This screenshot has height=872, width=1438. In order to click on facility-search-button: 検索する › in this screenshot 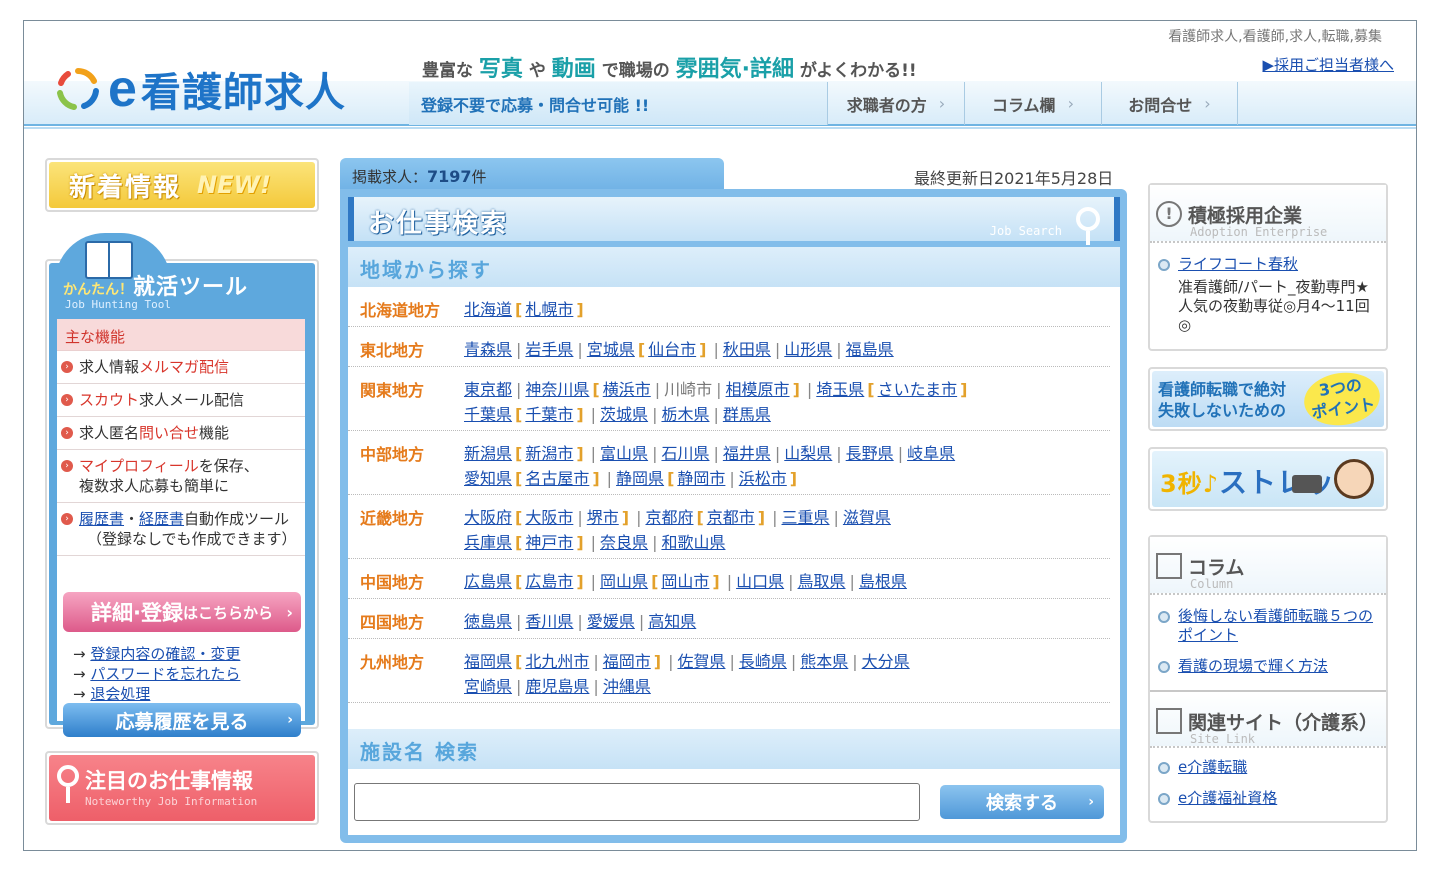, I will do `click(1022, 802)`.